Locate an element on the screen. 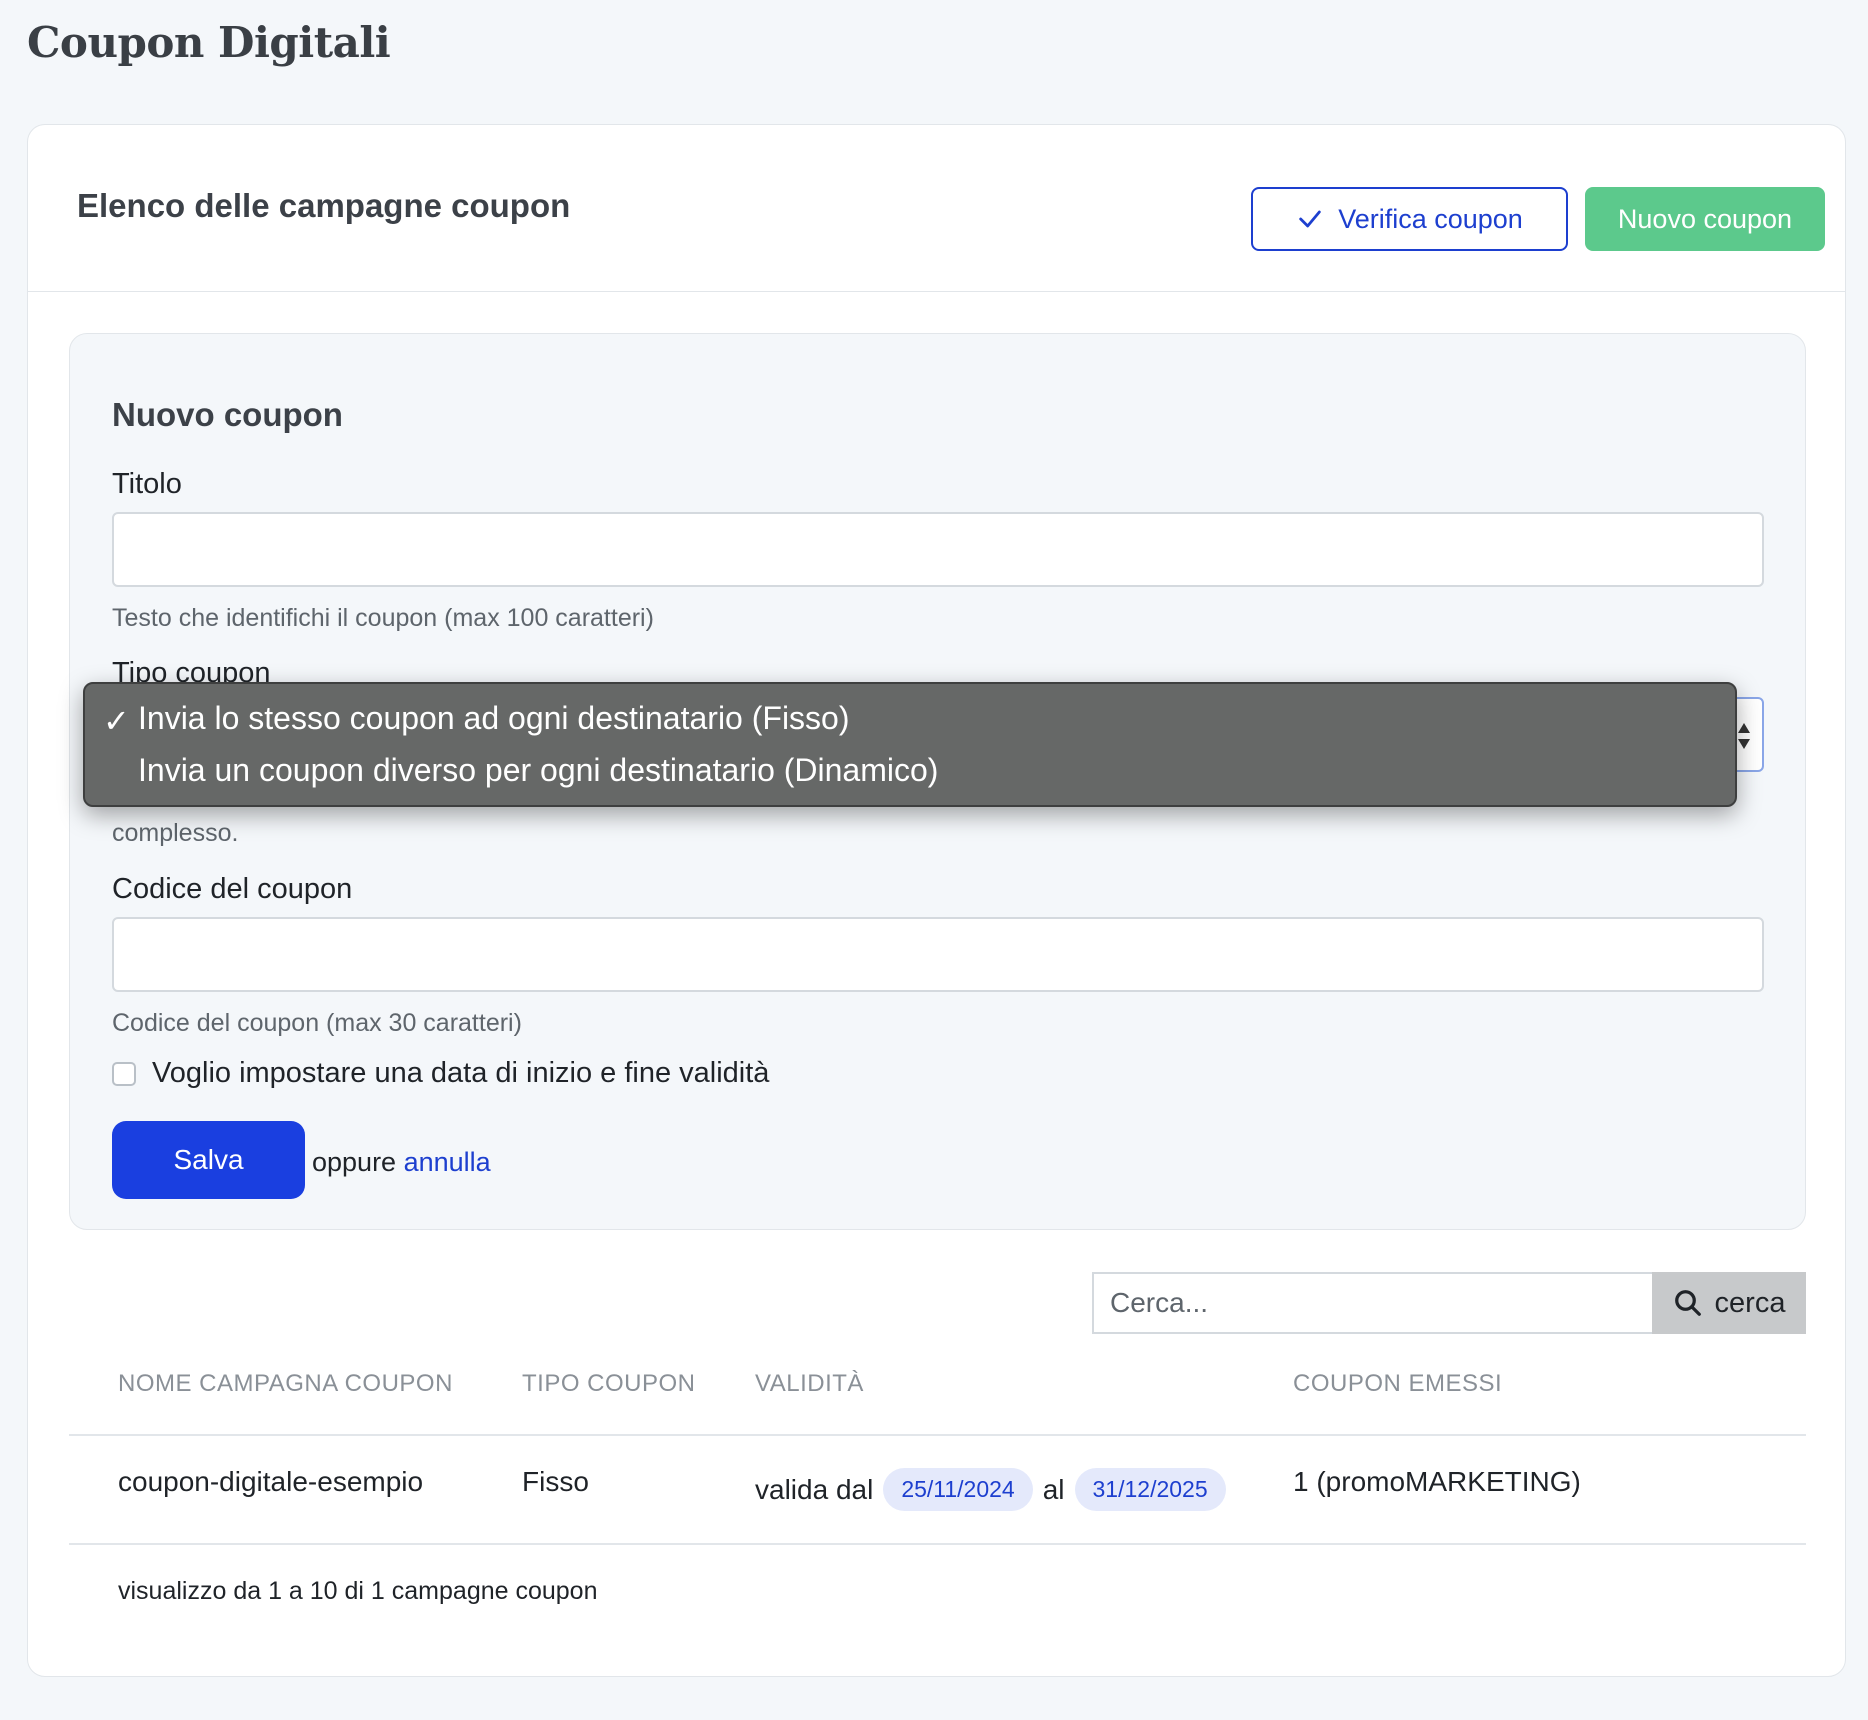  new-coupon-button: Nuovo coupon is located at coordinates (1705, 219).